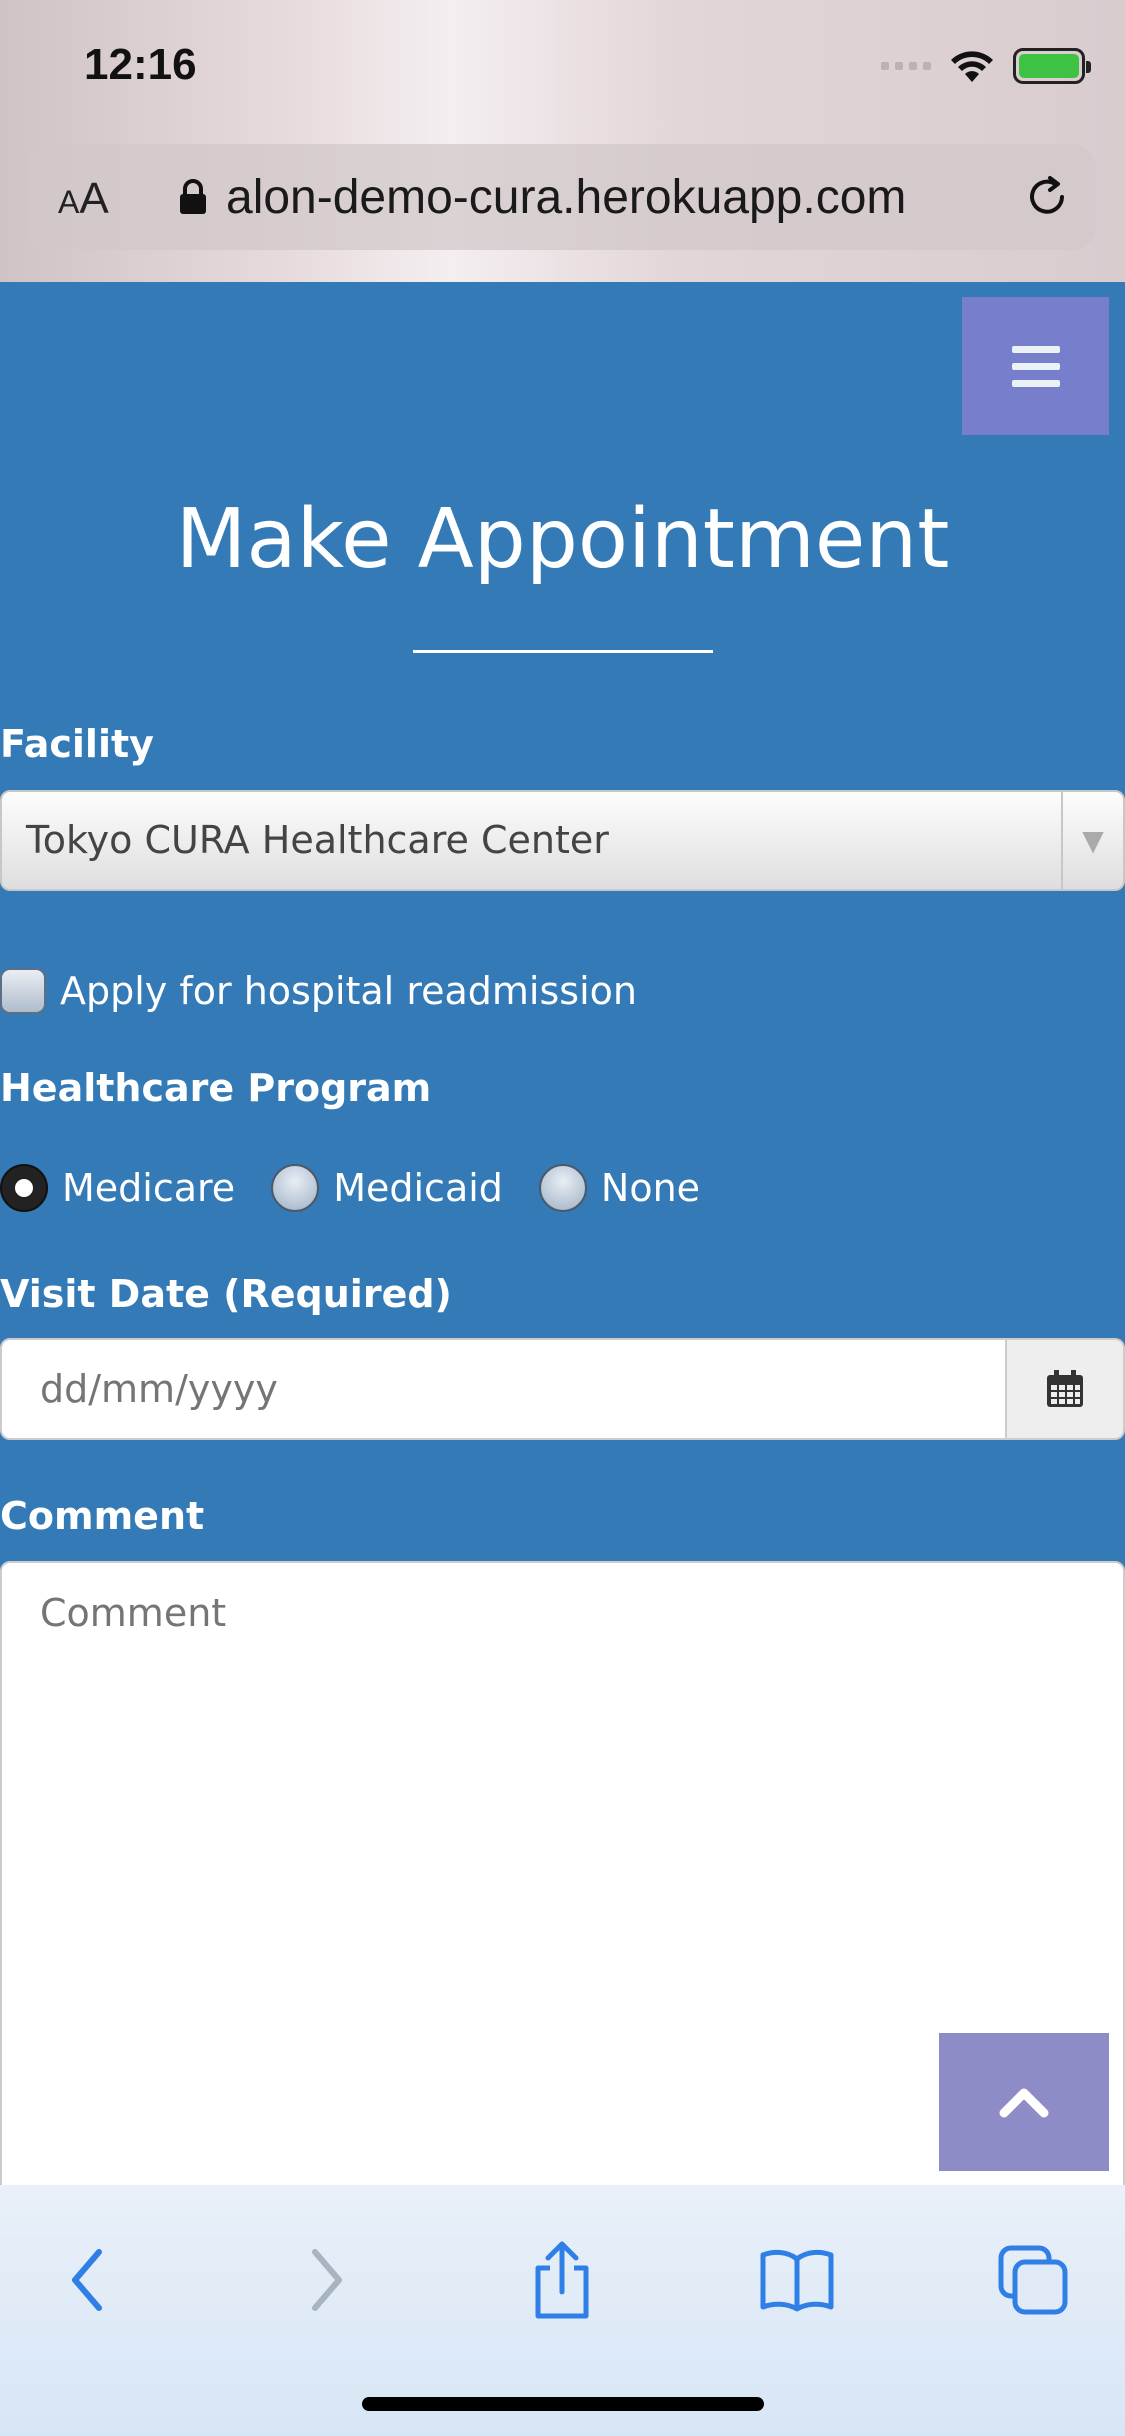 The width and height of the screenshot is (1125, 2436). What do you see at coordinates (1047, 197) in the screenshot?
I see `reload-icon` at bounding box center [1047, 197].